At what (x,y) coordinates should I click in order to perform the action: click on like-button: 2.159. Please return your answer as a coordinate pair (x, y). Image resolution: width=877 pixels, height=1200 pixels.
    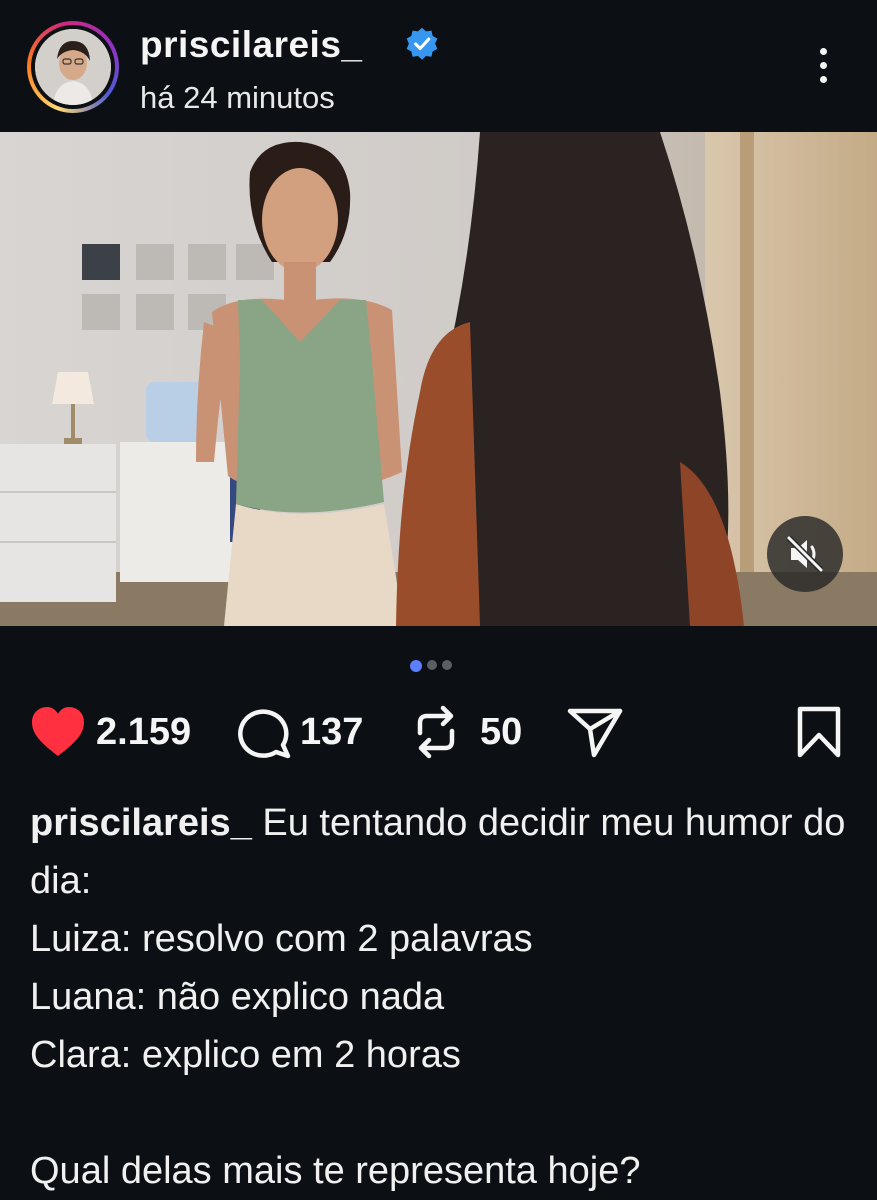
    Looking at the image, I should click on (110, 732).